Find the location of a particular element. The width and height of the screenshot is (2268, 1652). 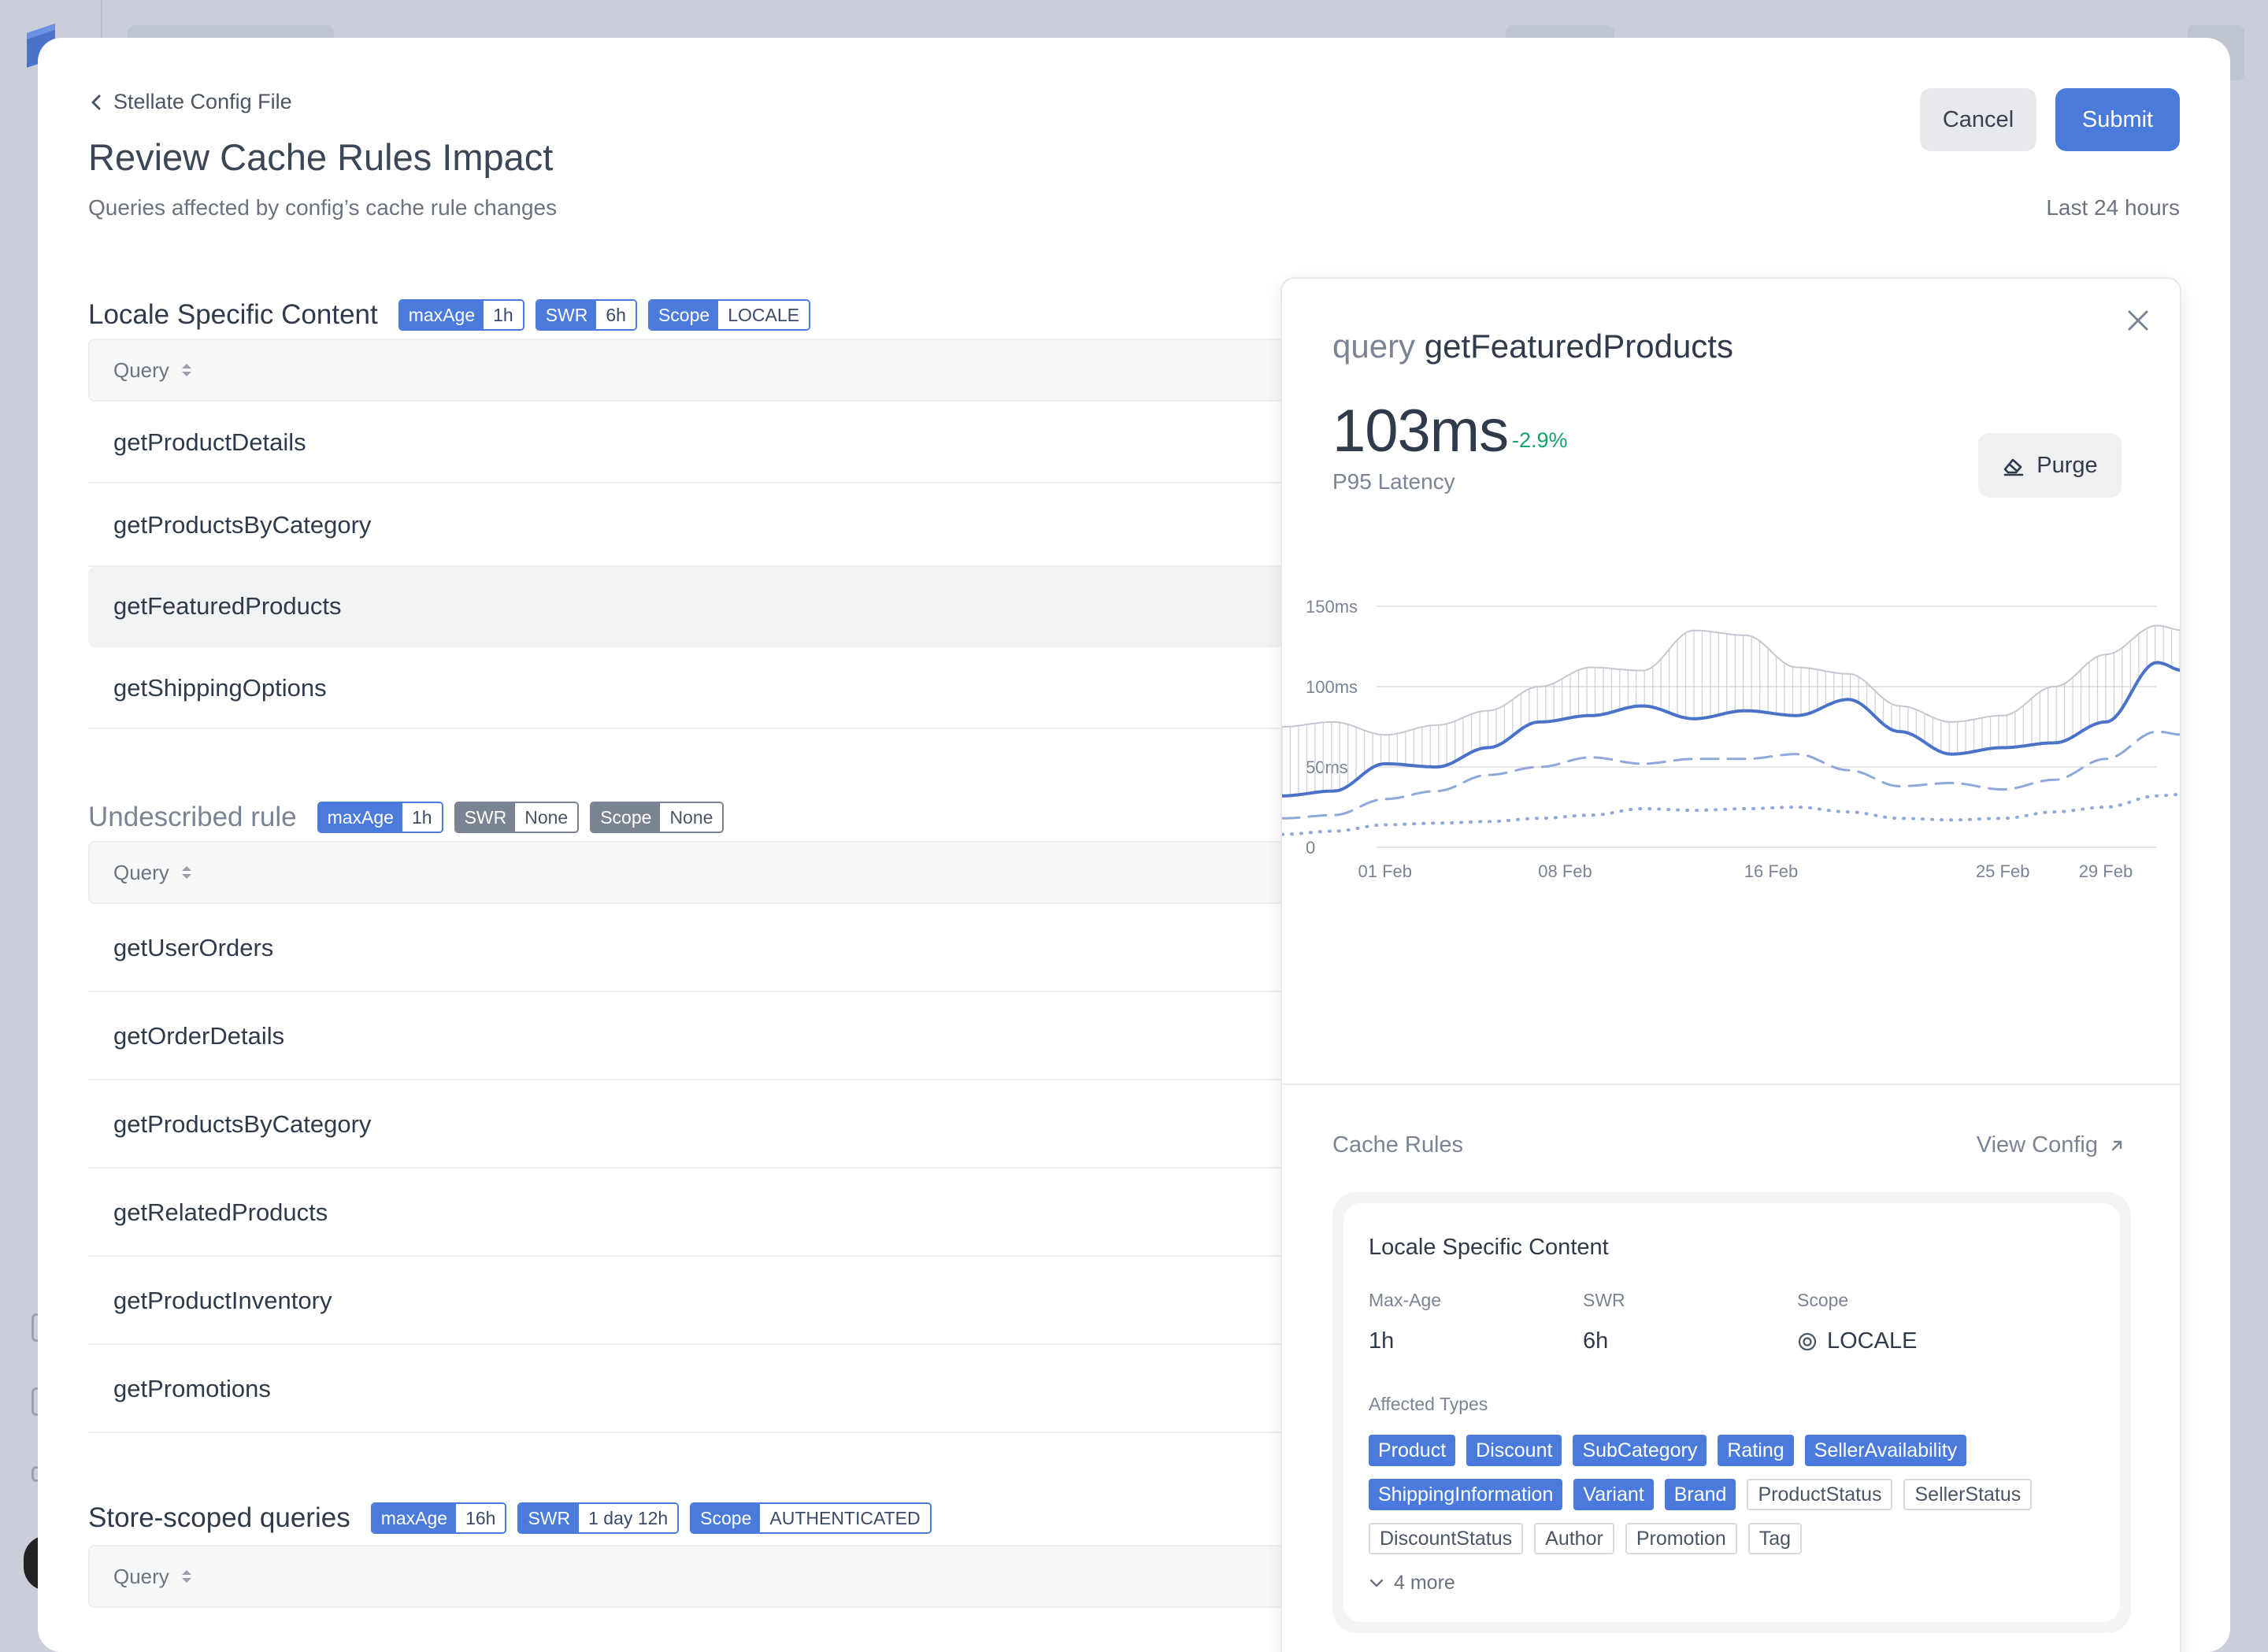

scope-tag: Scope AUTHENTICATED is located at coordinates (811, 1518).